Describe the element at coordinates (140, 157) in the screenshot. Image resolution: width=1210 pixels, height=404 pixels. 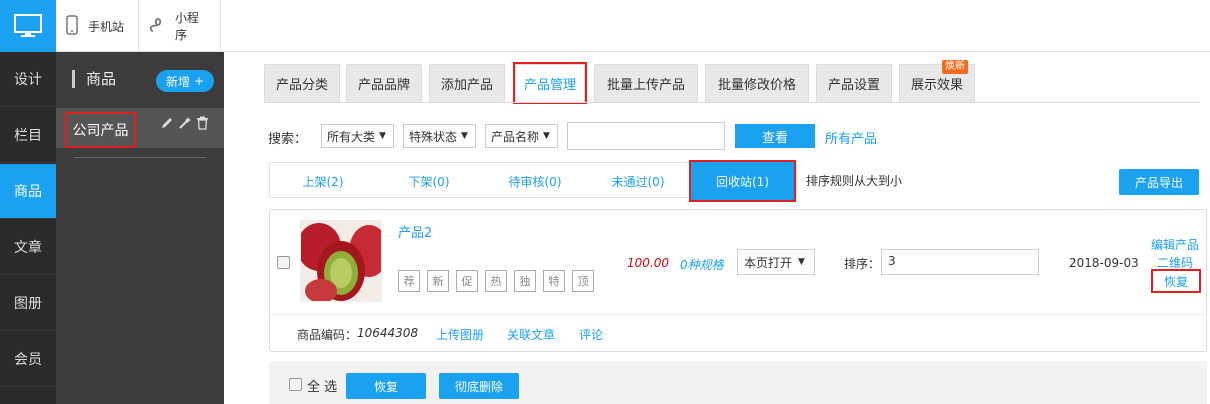
I see `sidebar-divider` at that location.